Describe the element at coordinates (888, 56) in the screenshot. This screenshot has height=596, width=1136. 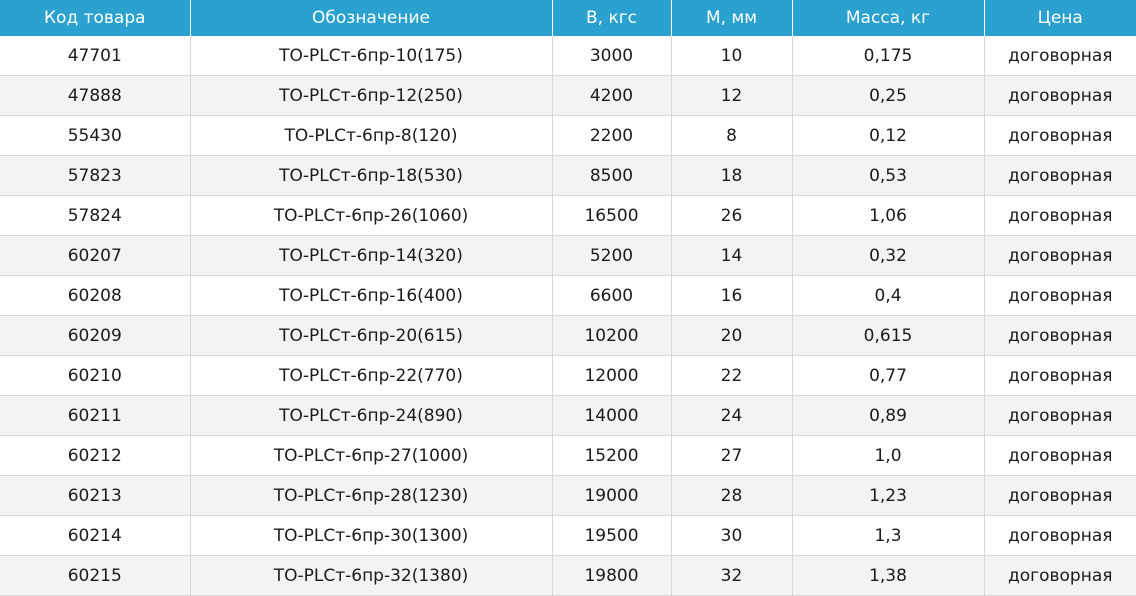
I see `cell-mass-kg: 0,175` at that location.